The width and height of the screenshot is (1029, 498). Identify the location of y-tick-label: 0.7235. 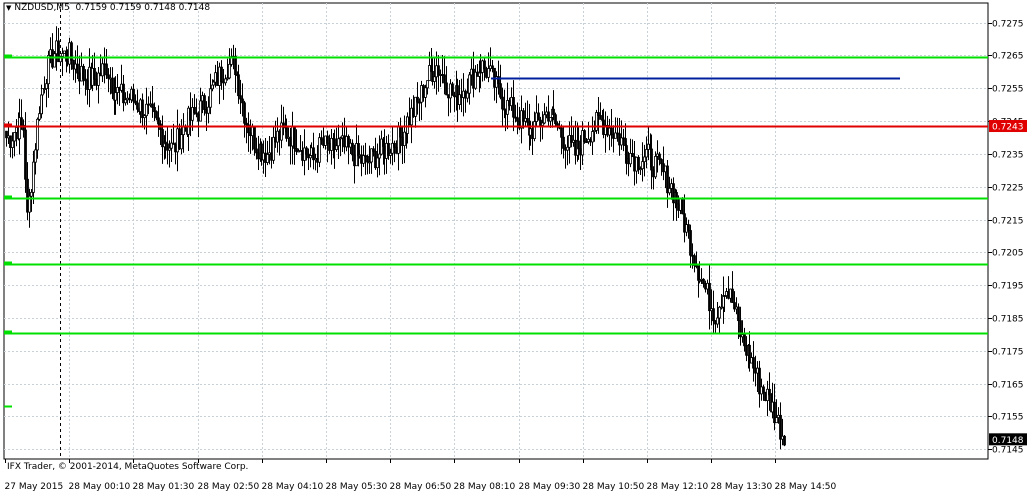
(1008, 156).